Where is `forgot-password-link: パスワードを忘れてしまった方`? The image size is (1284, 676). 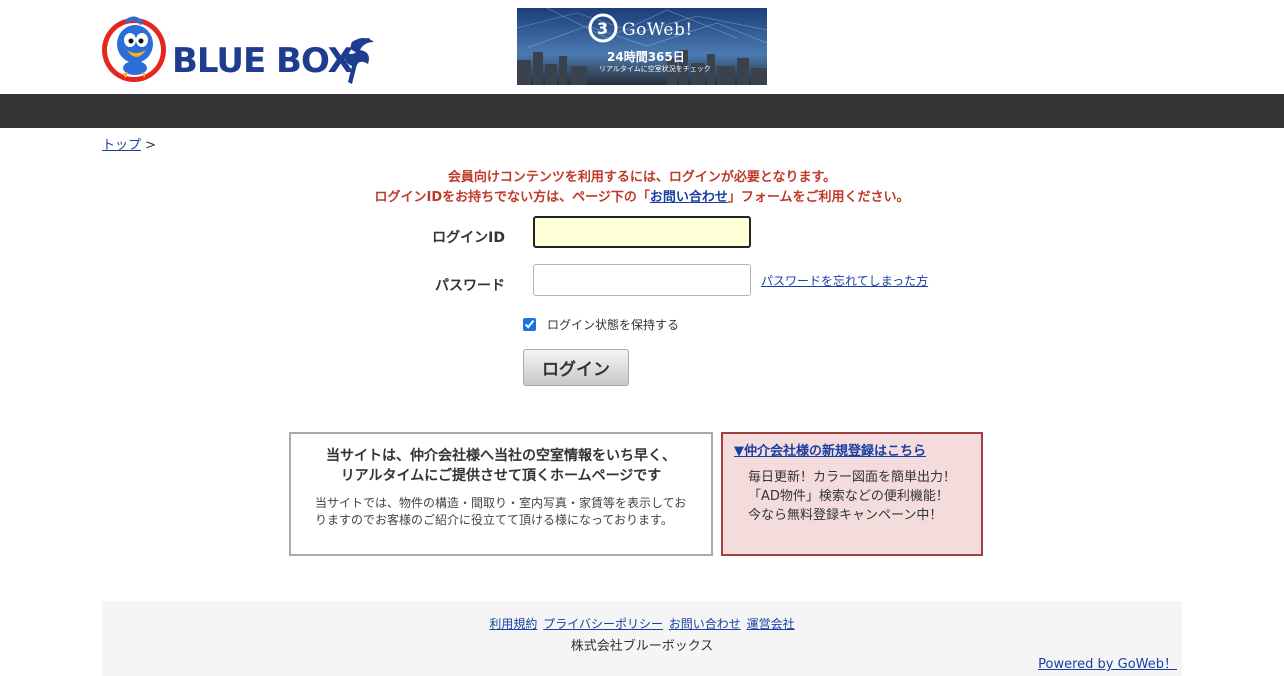 forgot-password-link: パスワードを忘れてしまった方 is located at coordinates (844, 280).